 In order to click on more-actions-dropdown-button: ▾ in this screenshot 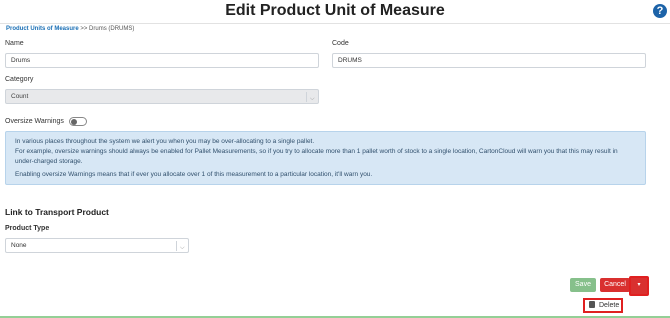, I will do `click(639, 286)`.